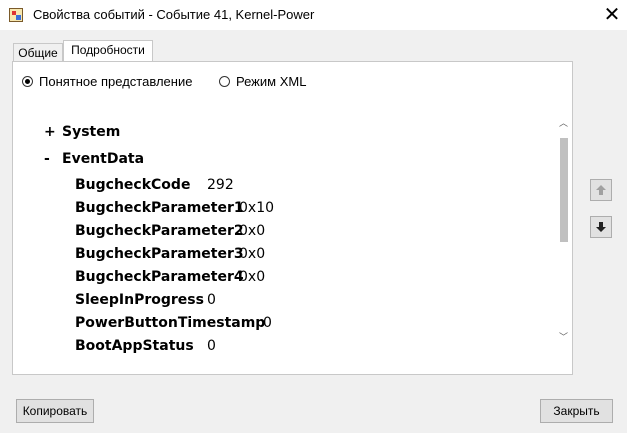 This screenshot has width=627, height=433. Describe the element at coordinates (576, 411) in the screenshot. I see `close-button: Закрыть` at that location.